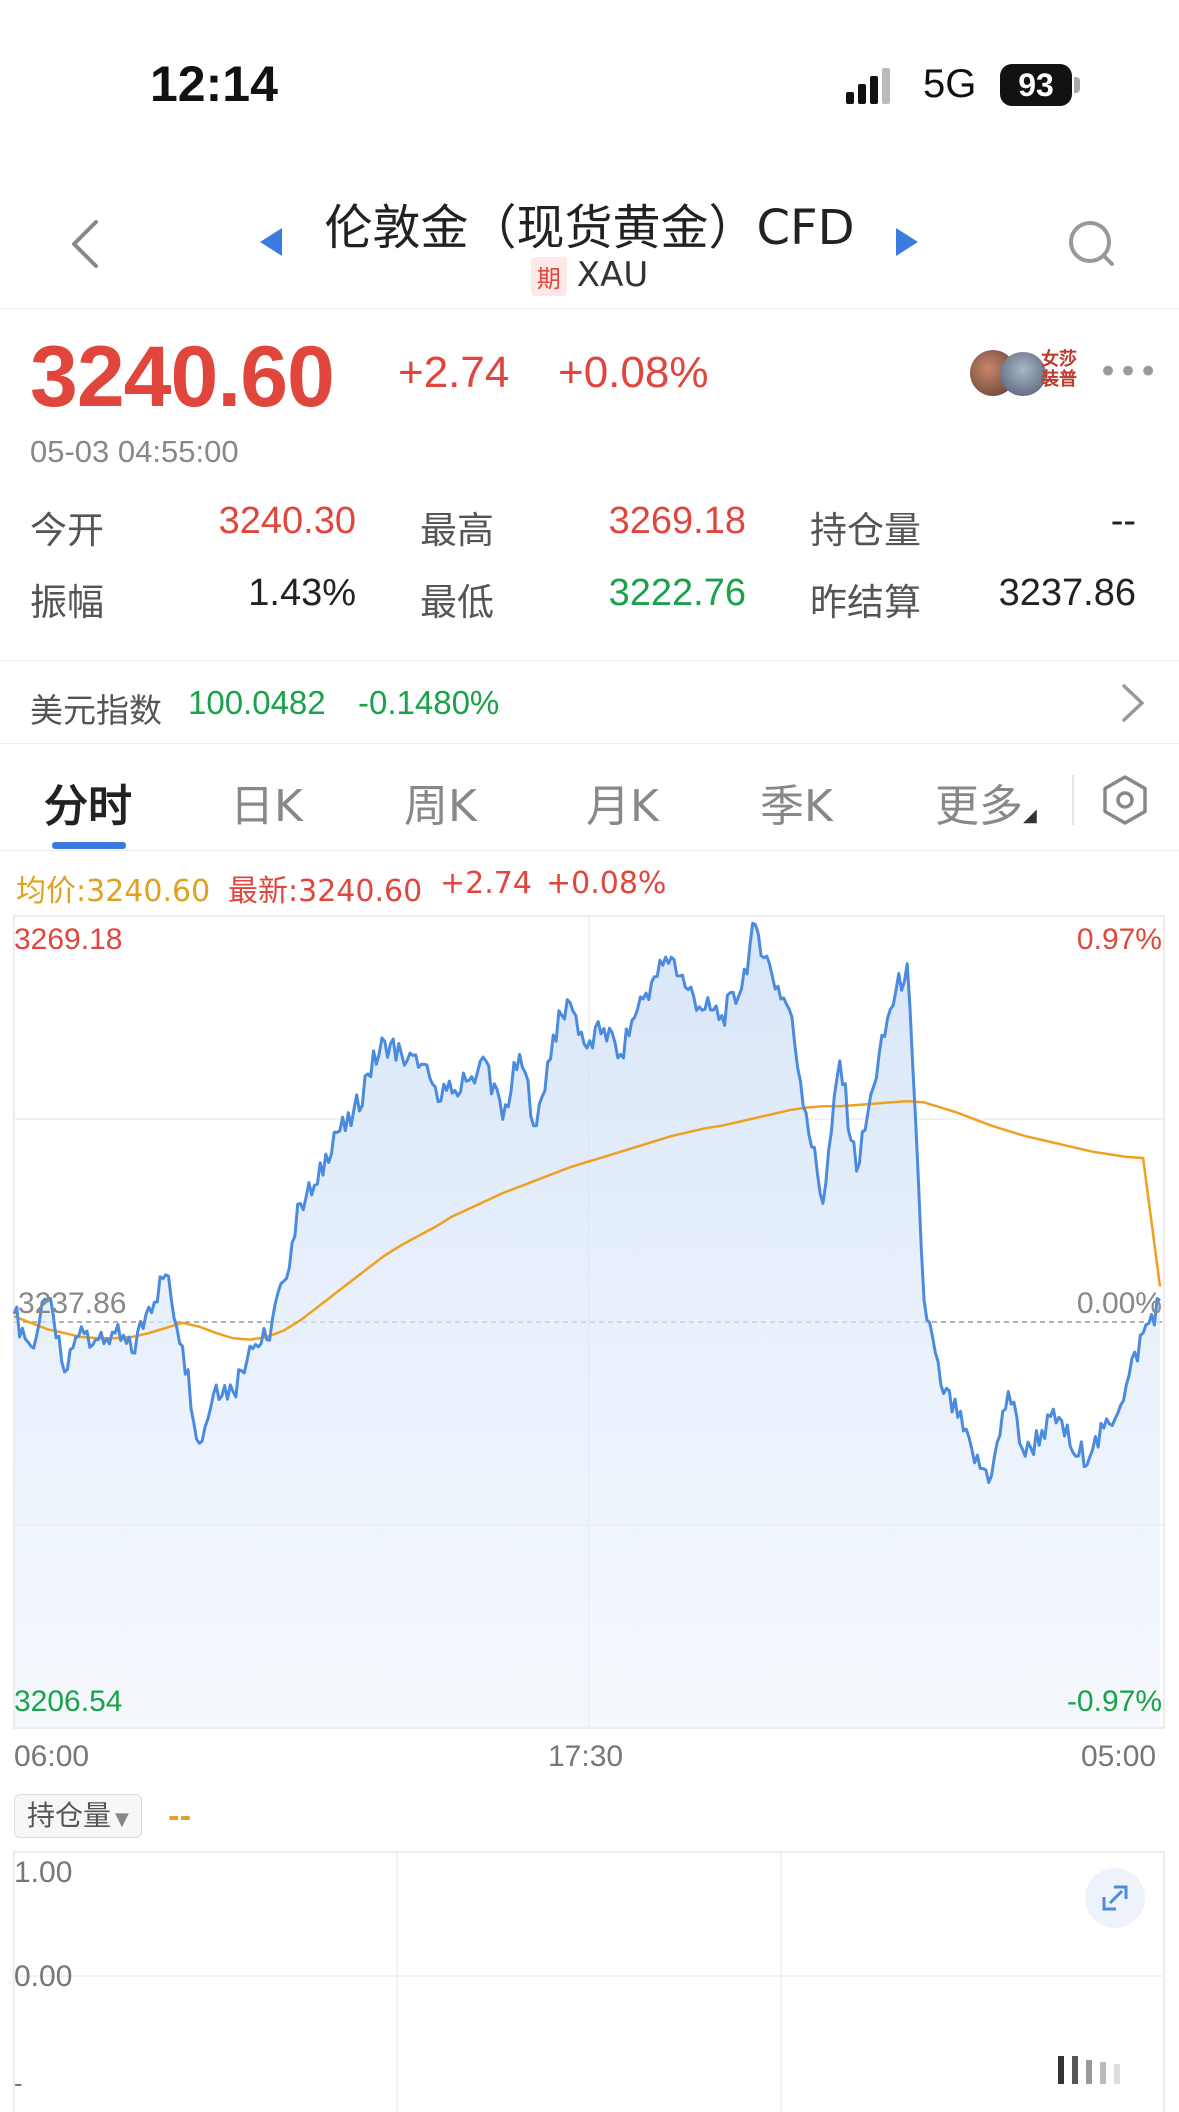 The image size is (1179, 2112). I want to click on pct-max-label: 0.97%, so click(1119, 939).